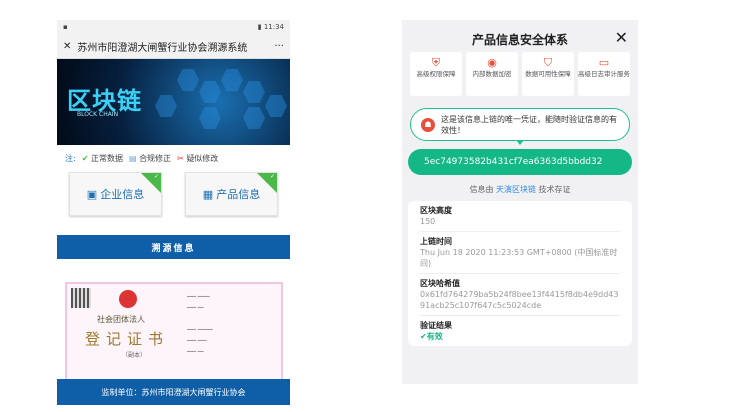 The image size is (740, 412). What do you see at coordinates (98, 114) in the screenshot?
I see `banner-subtitle: BLOCK CHAIN` at bounding box center [98, 114].